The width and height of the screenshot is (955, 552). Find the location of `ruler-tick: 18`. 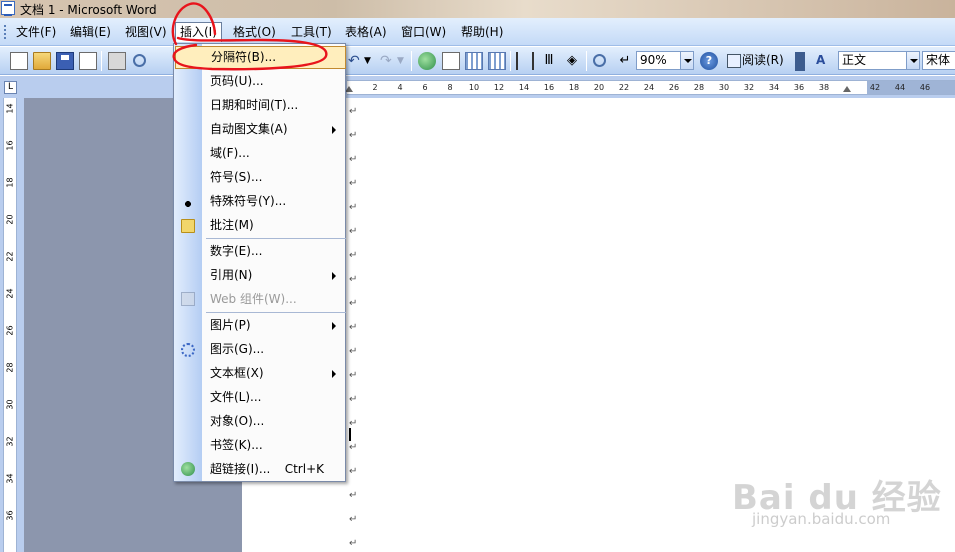

ruler-tick: 18 is located at coordinates (10, 182).